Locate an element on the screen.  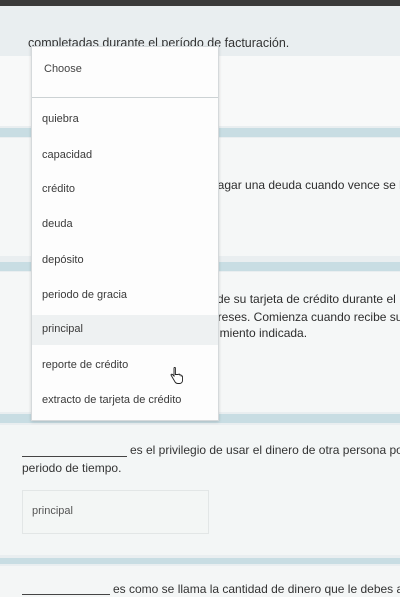
hand-pointer-icon is located at coordinates (176, 375).